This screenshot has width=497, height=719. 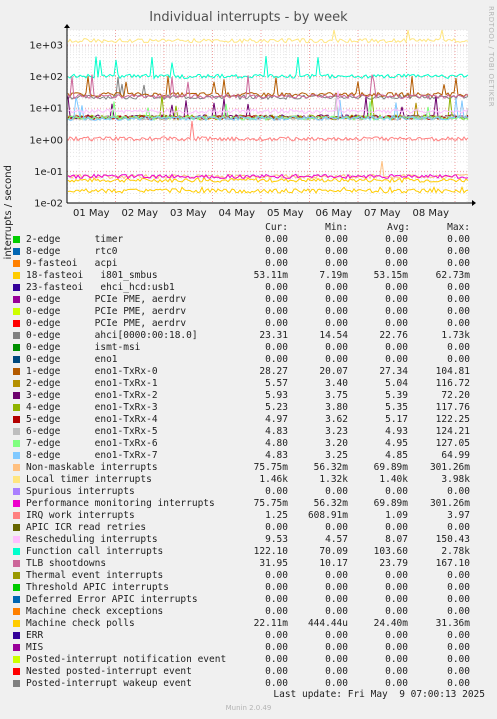 I want to click on legend-cur-value: 9.53, so click(x=276, y=539).